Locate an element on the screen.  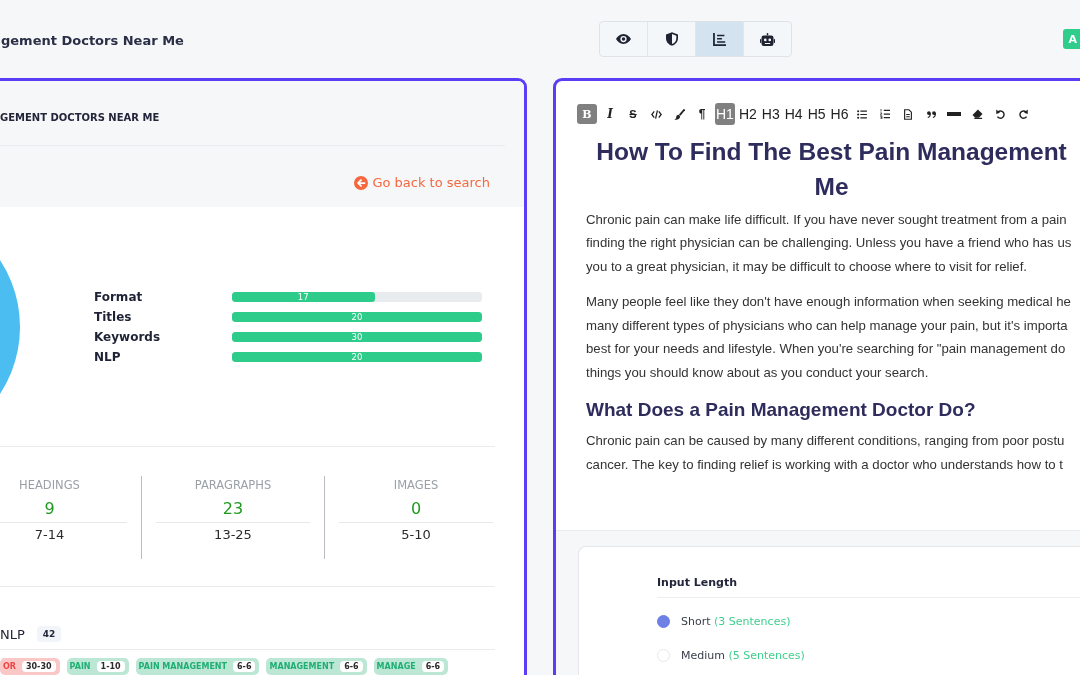
stat-value: 9 is located at coordinates (49, 509).